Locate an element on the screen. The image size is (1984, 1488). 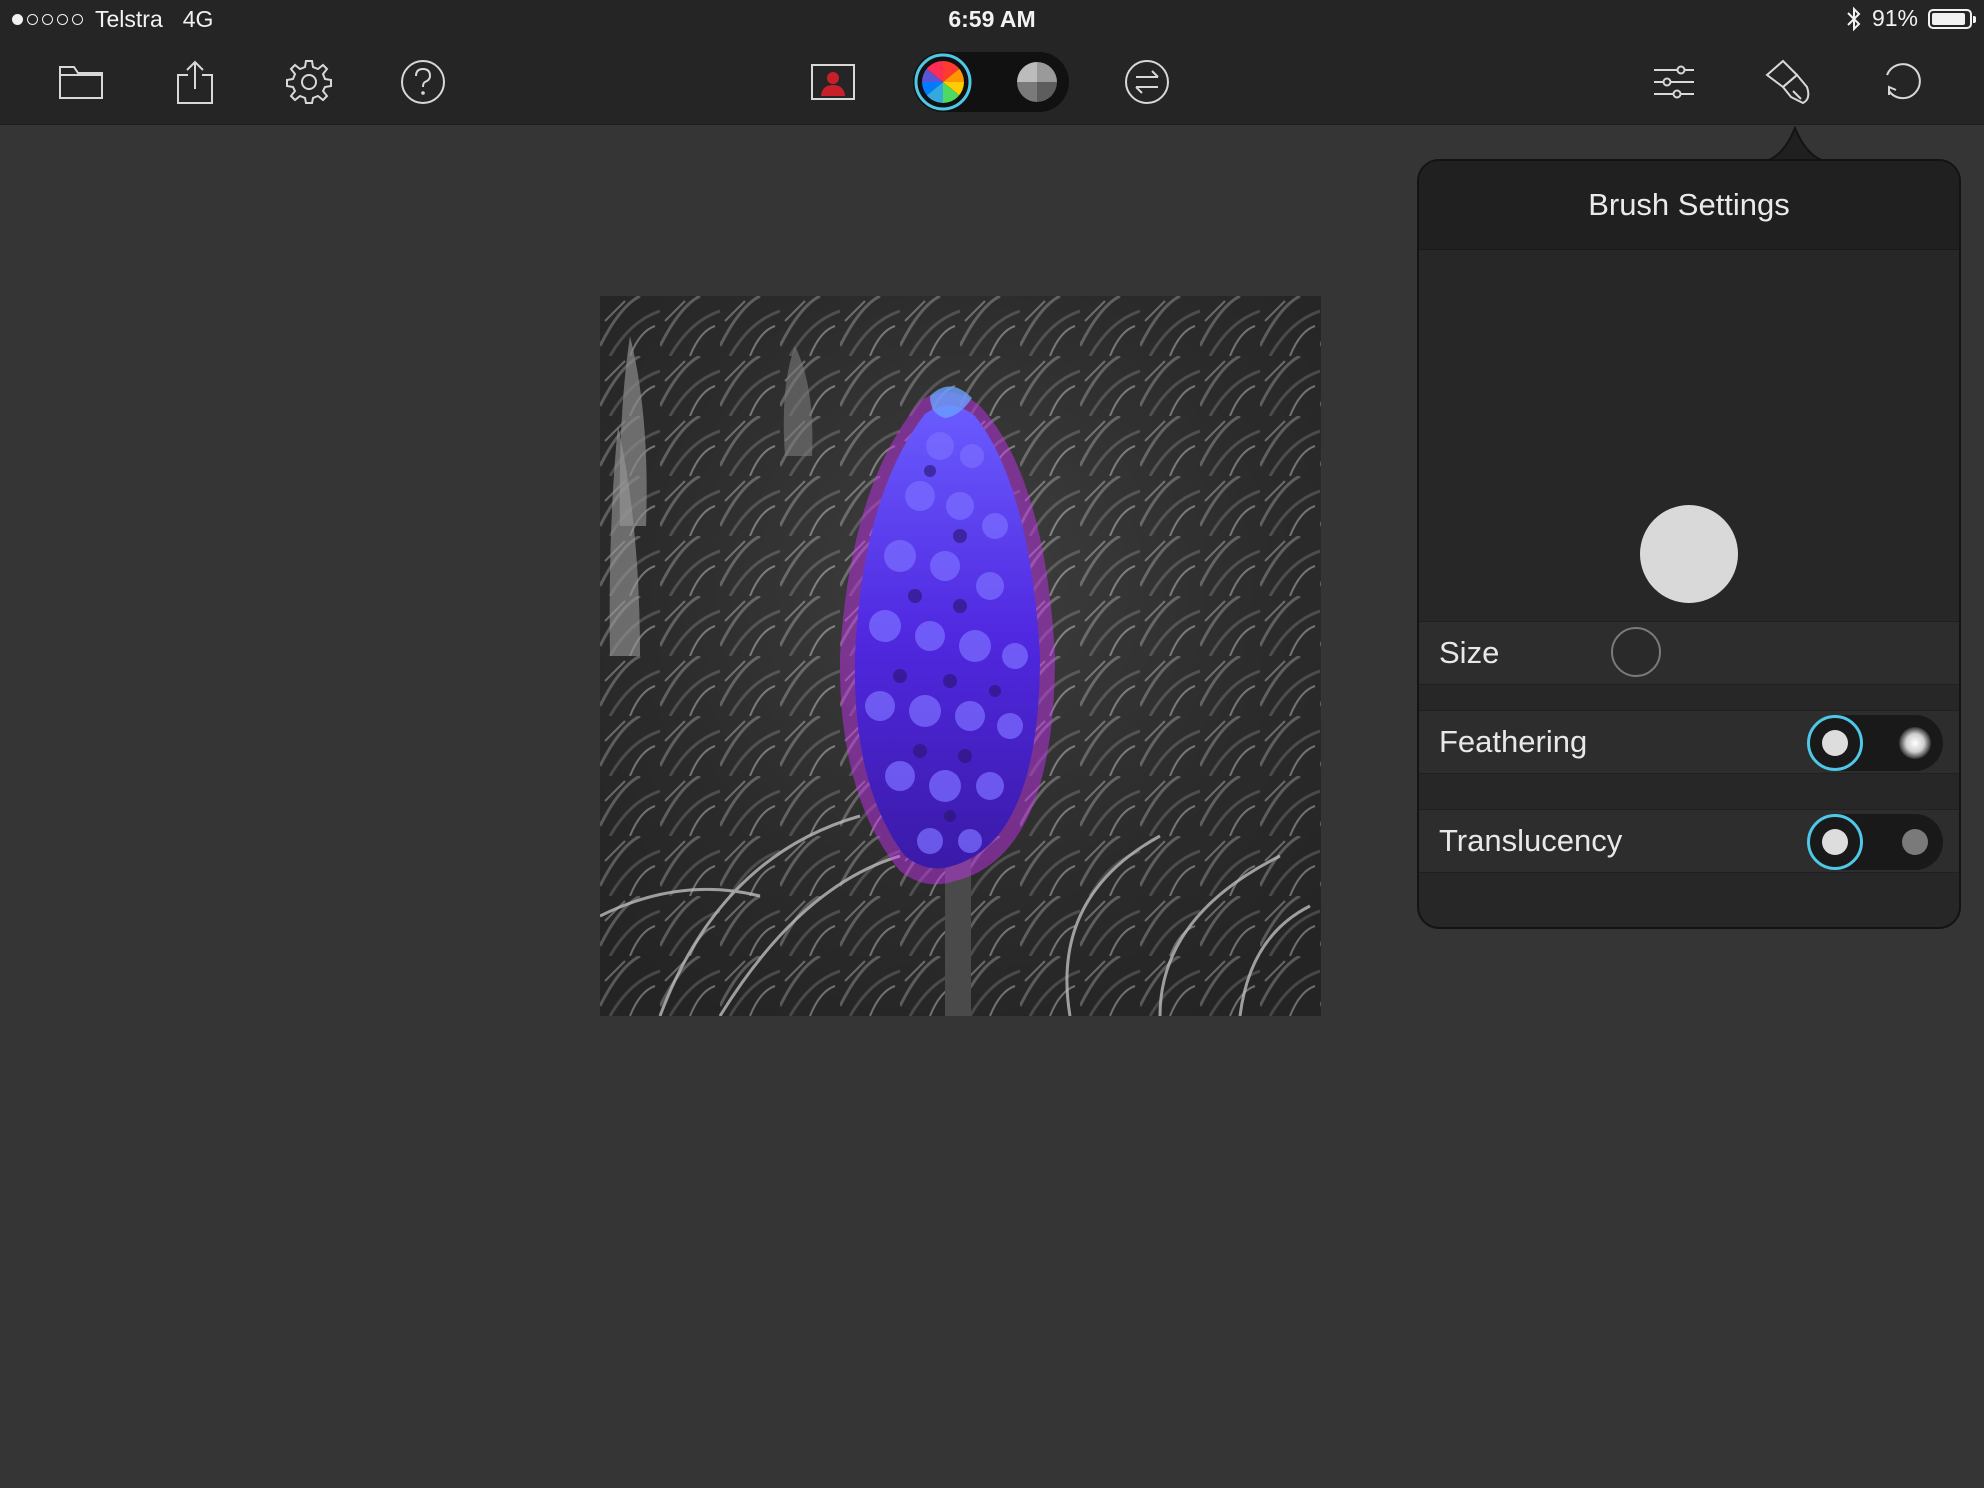
feathering-row: Feathering is located at coordinates (1689, 742).